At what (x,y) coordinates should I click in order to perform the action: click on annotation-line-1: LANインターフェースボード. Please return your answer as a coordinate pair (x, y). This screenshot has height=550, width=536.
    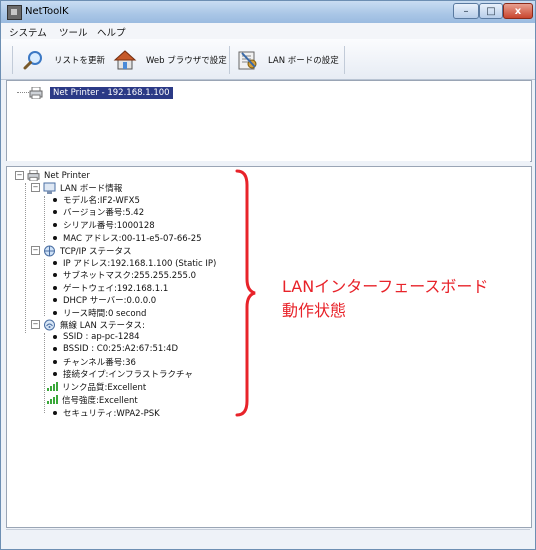
    Looking at the image, I should click on (385, 286).